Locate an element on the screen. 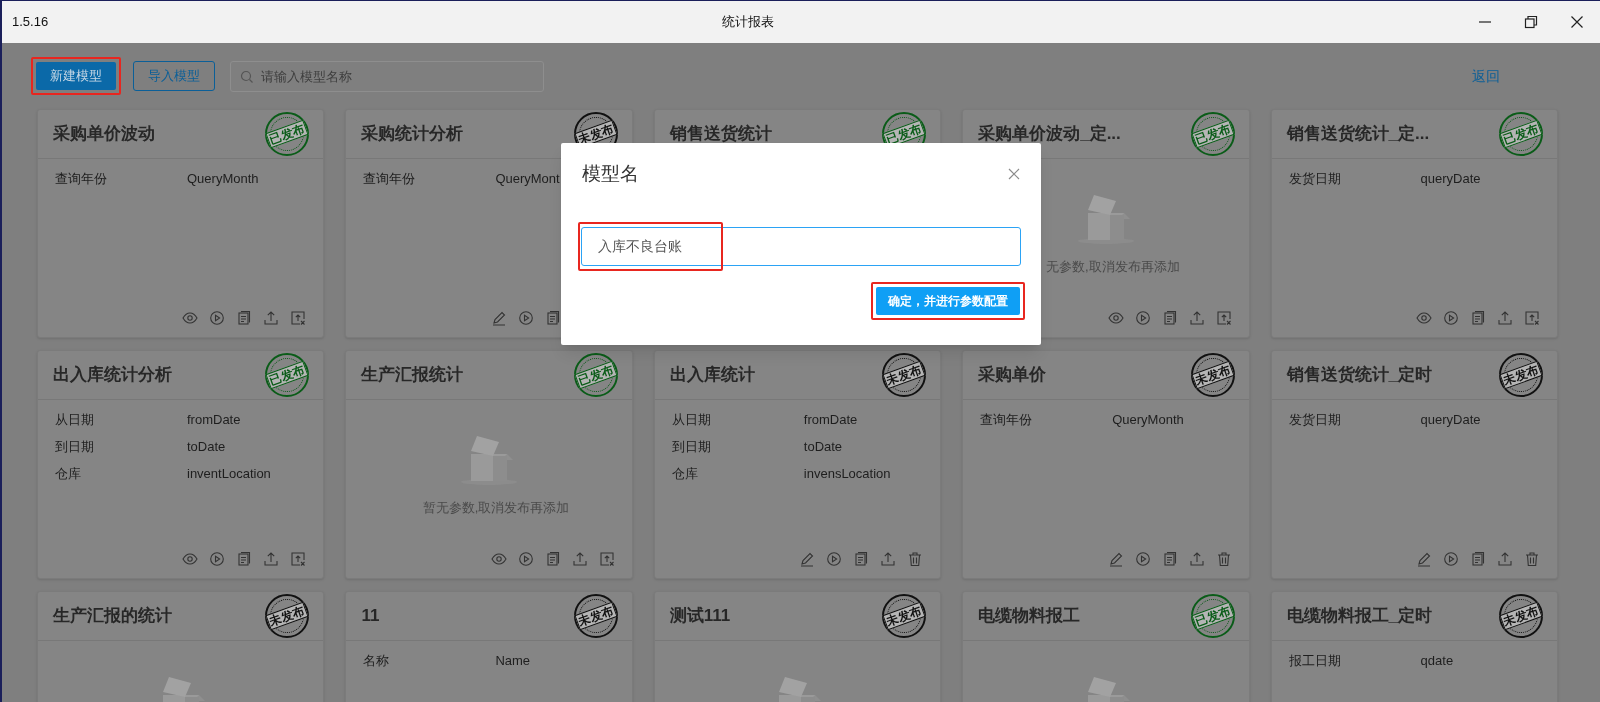 The height and width of the screenshot is (702, 1600). dialog-title: 模型名 is located at coordinates (610, 173).